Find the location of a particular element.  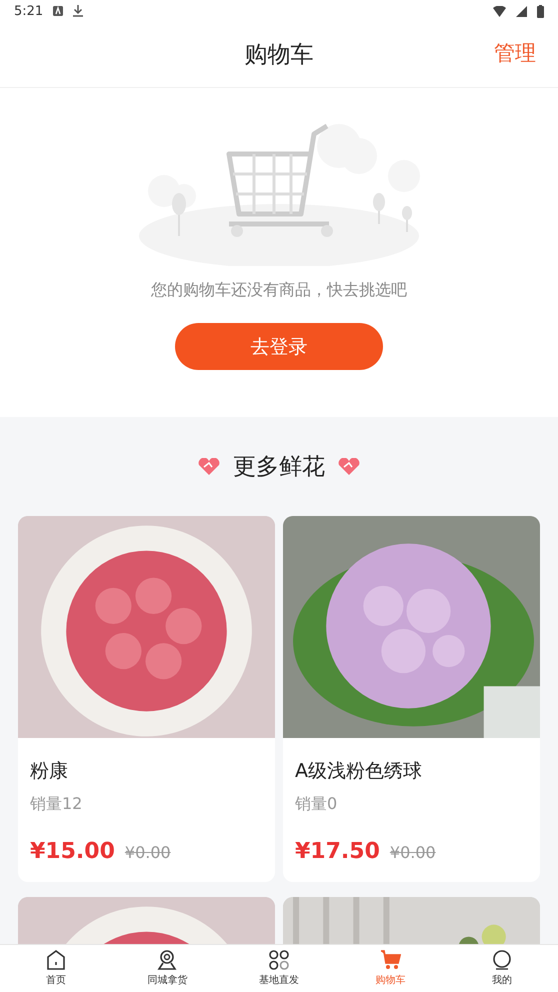

tab-item: 基地直发 is located at coordinates (279, 968).